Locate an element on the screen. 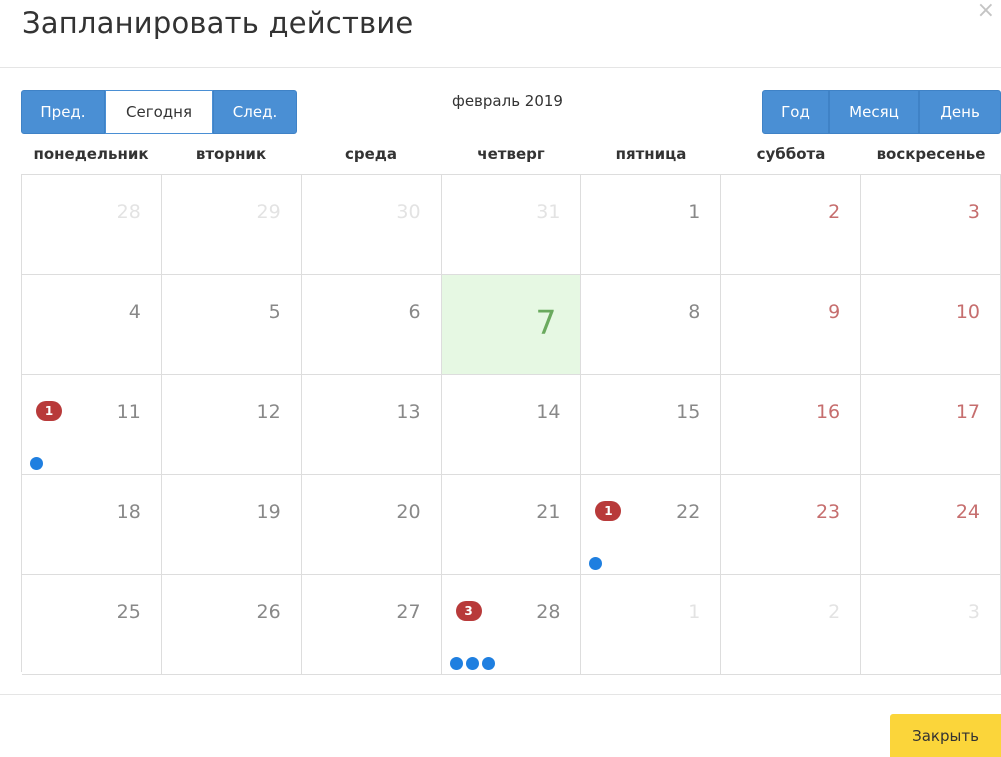 The image size is (1001, 757). day-number: 12 is located at coordinates (268, 412).